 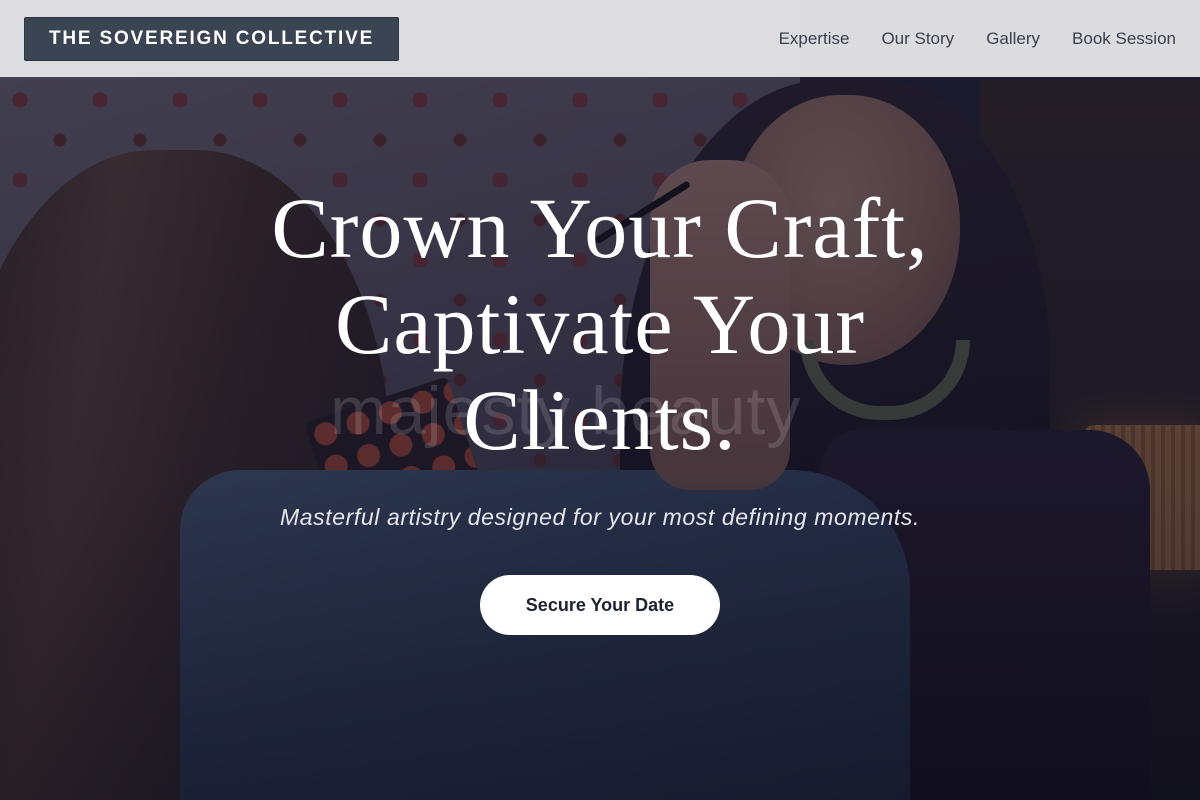 I want to click on brand-logo: THE SOVEREIGN COLLECTIVE, so click(x=212, y=38).